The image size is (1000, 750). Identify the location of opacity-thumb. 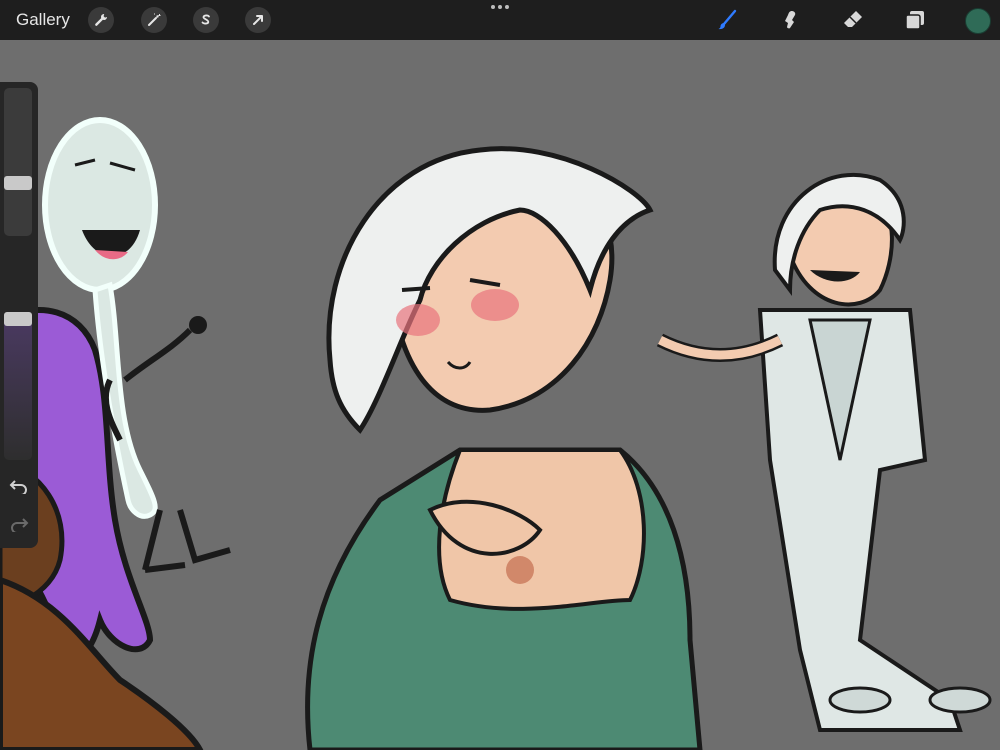
(18, 319).